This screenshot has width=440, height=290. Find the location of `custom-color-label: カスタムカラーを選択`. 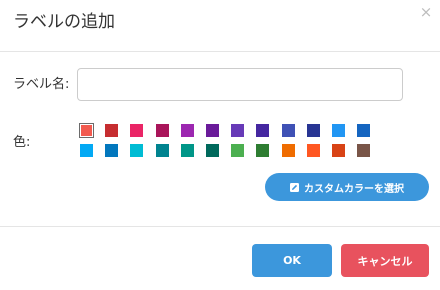

custom-color-label: カスタムカラーを選択 is located at coordinates (354, 189).